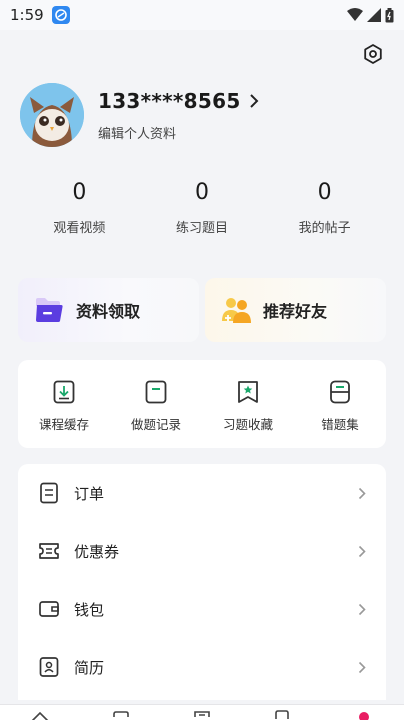 The height and width of the screenshot is (720, 404). I want to click on bookmark-star-icon, so click(248, 392).